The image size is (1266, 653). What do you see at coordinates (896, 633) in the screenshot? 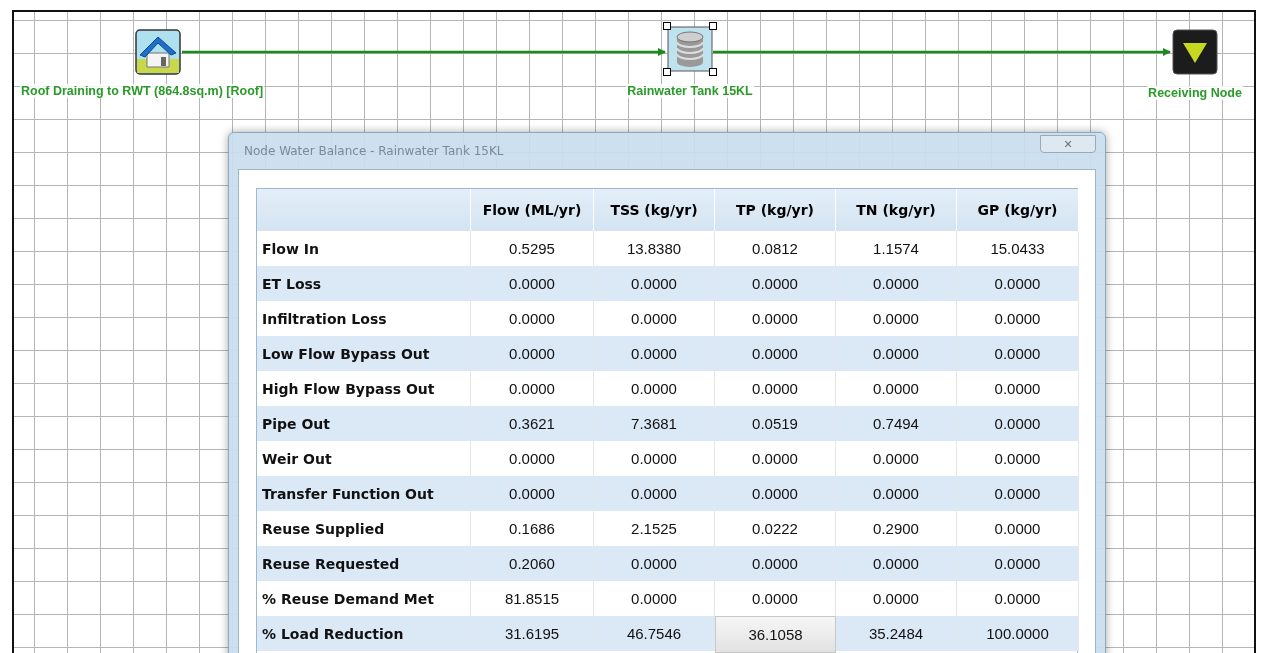
I see `table-cell: 35.2484` at bounding box center [896, 633].